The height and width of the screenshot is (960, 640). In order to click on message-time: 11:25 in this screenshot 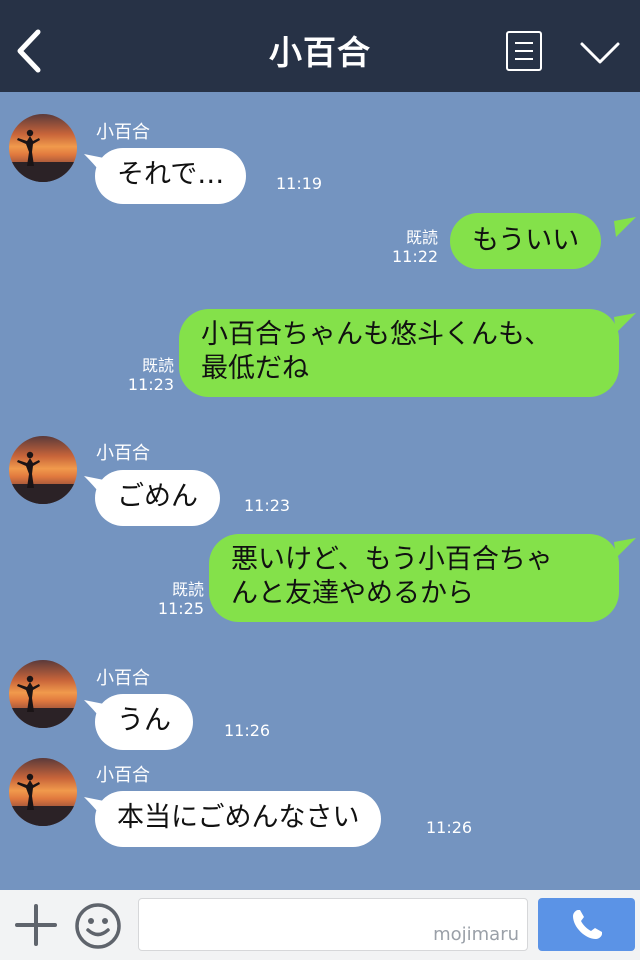, I will do `click(180, 608)`.